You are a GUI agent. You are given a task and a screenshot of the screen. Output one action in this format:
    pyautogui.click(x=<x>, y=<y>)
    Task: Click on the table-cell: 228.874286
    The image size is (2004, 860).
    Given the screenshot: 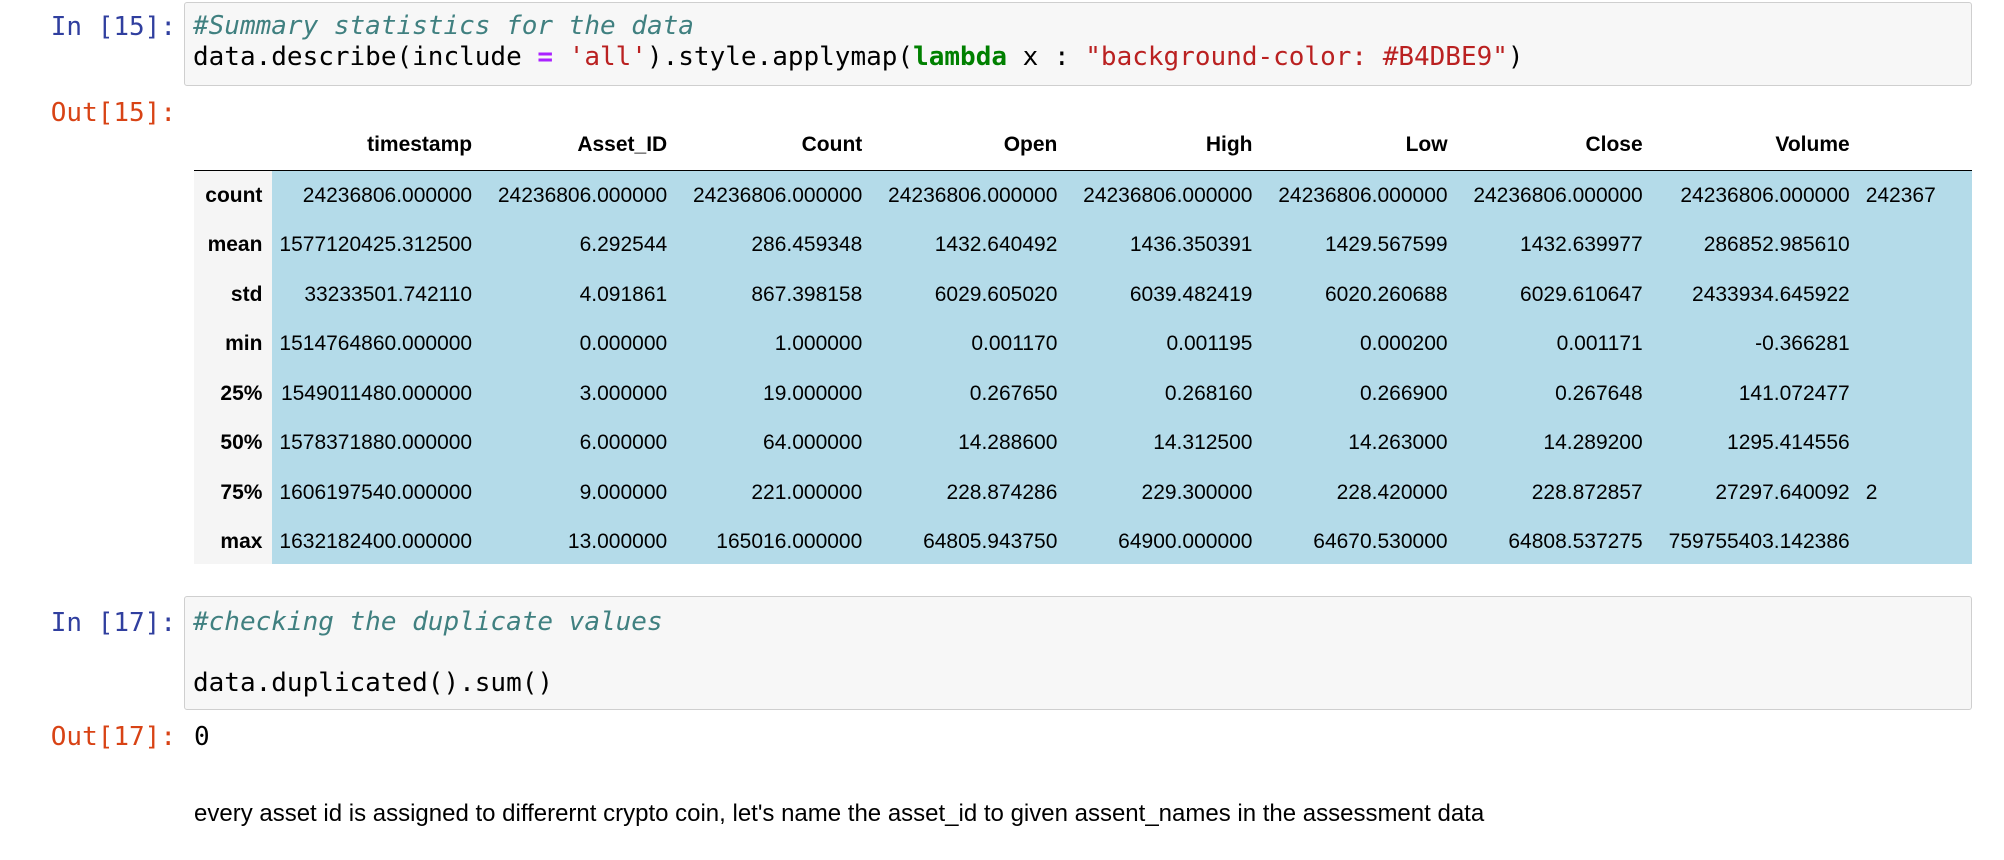 What is the action you would take?
    pyautogui.click(x=970, y=493)
    